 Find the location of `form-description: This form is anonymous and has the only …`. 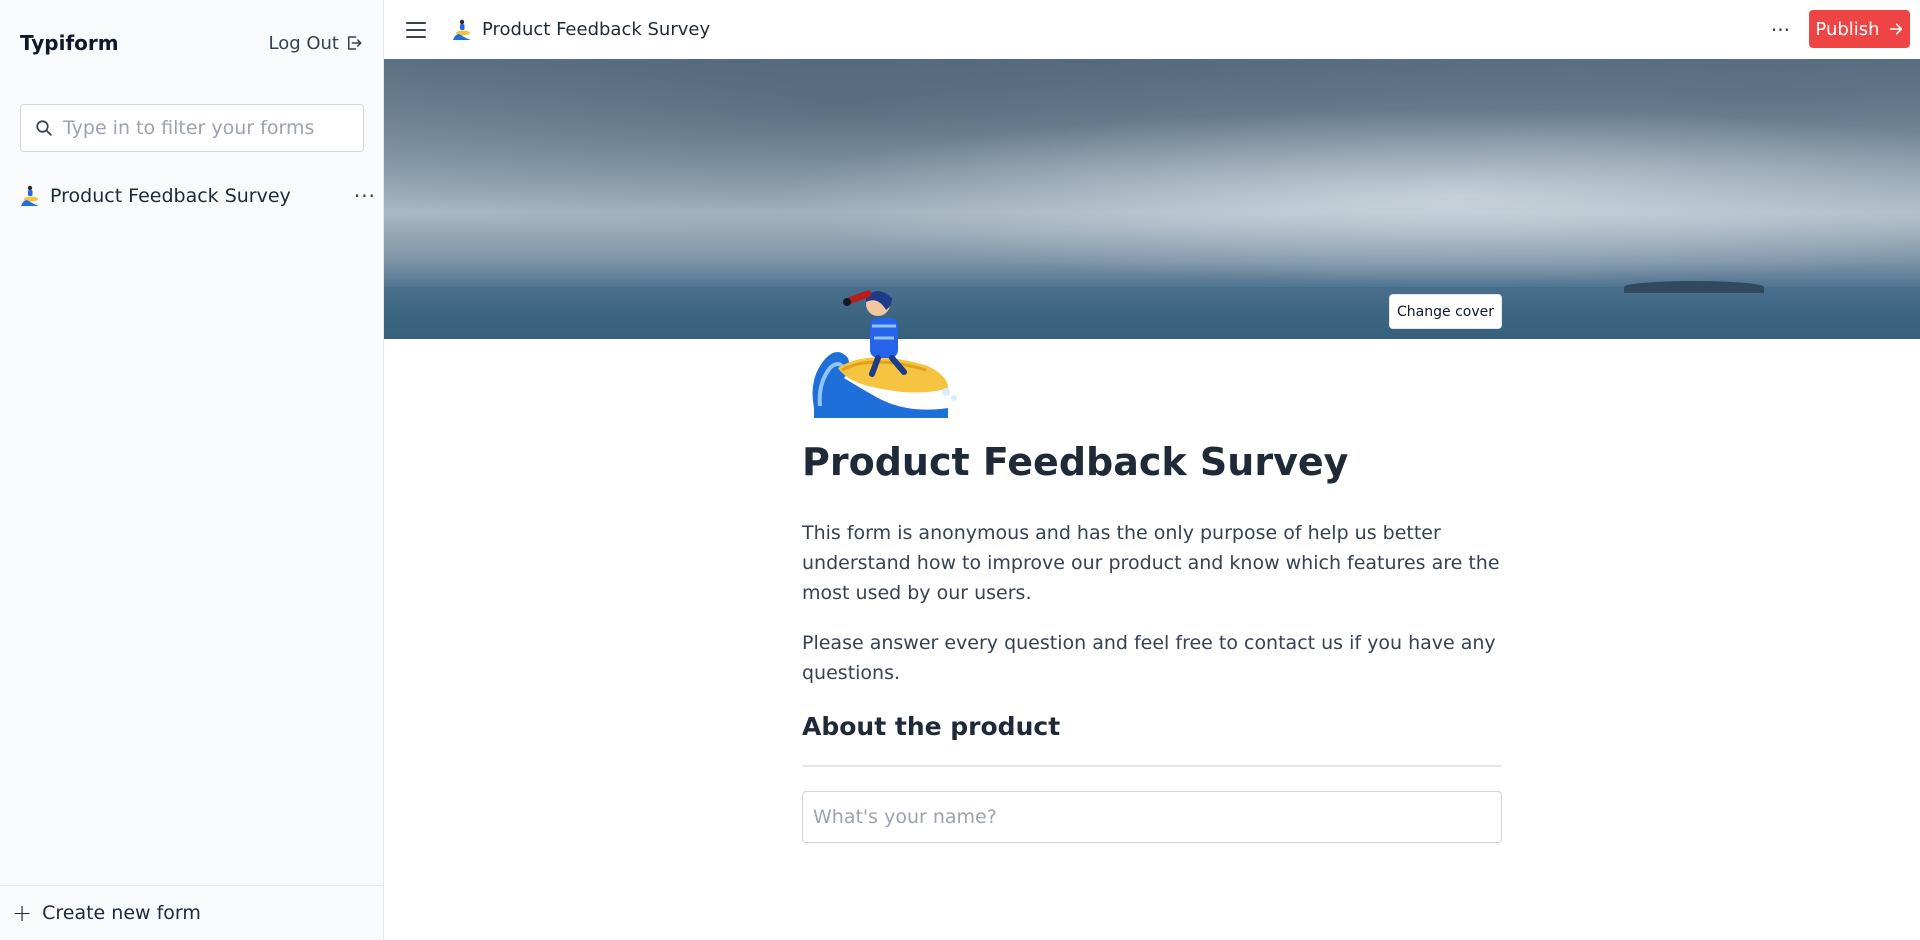

form-description: This form is anonymous and has the only … is located at coordinates (1152, 563).